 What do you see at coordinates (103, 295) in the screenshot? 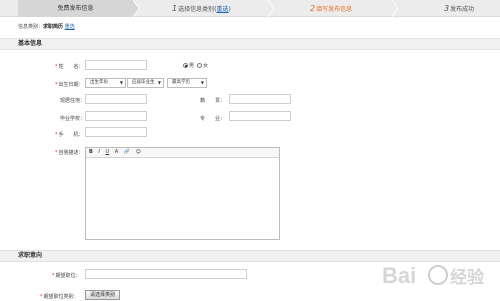
I see `select-category-button: 请选择类别` at bounding box center [103, 295].